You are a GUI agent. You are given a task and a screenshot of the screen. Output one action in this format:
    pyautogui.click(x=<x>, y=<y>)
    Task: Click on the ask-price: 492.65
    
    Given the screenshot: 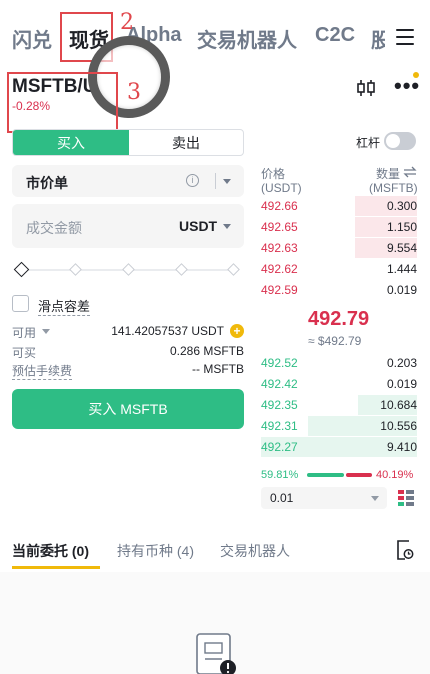 What is the action you would take?
    pyautogui.click(x=279, y=227)
    